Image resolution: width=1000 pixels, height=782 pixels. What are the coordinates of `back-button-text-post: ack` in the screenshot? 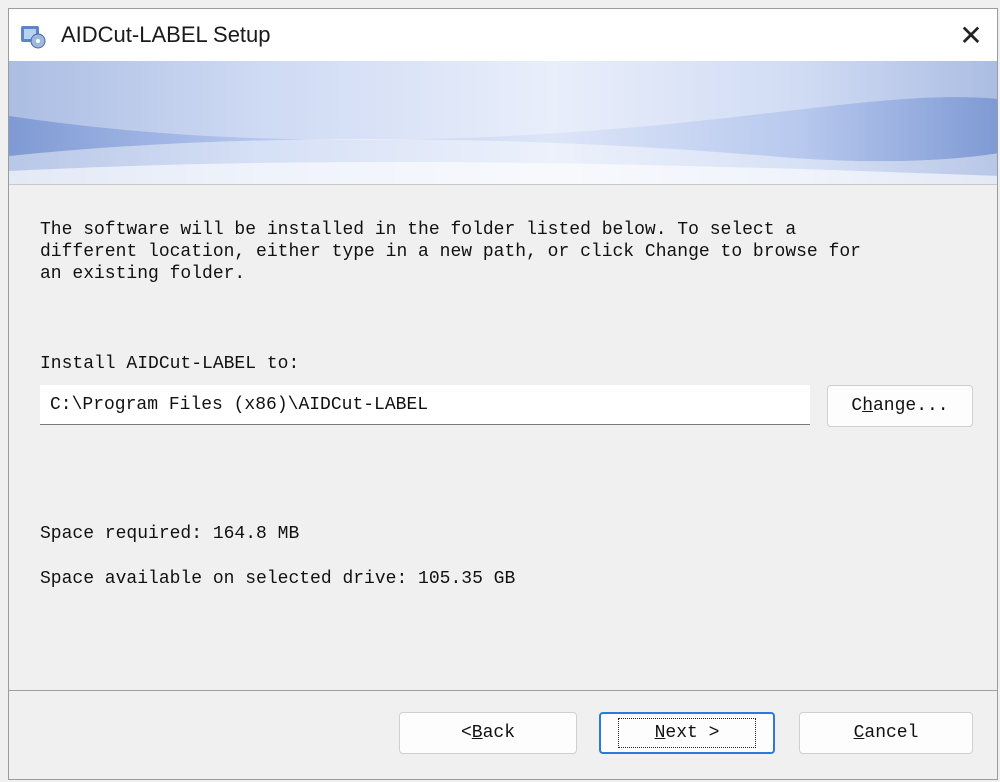 It's located at (499, 733).